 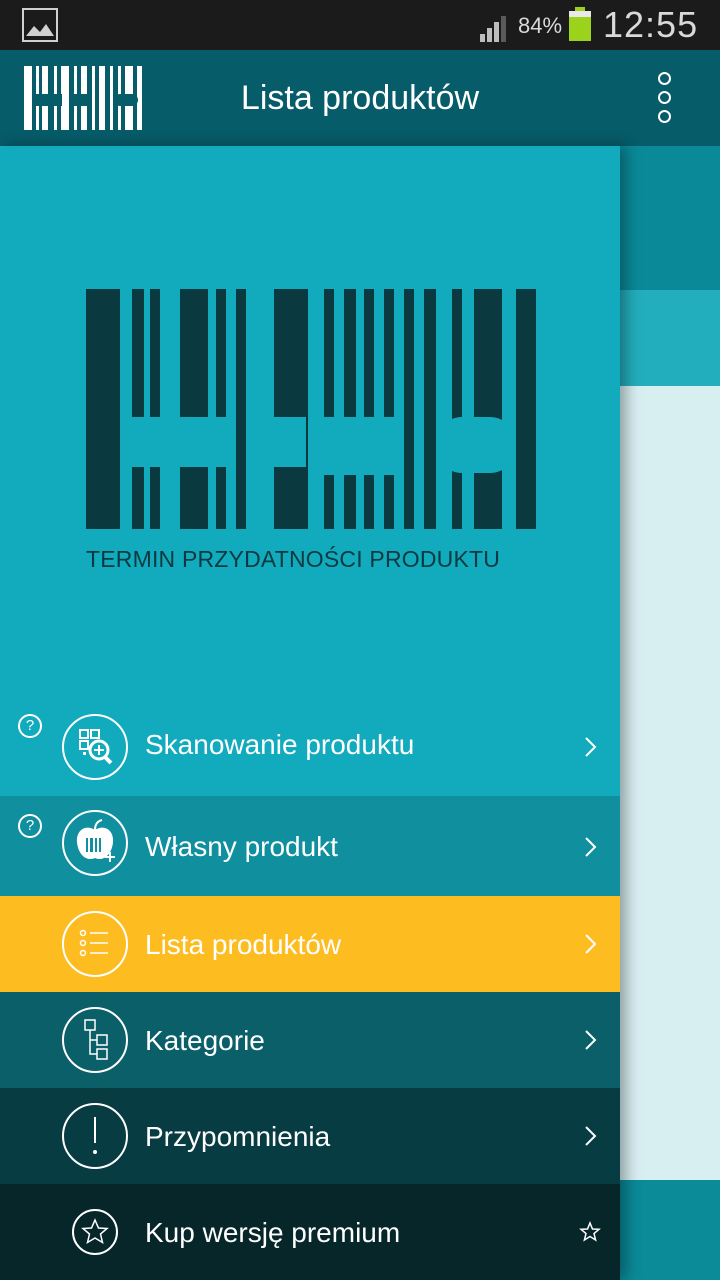 What do you see at coordinates (95, 1040) in the screenshot?
I see `category-tree-icon` at bounding box center [95, 1040].